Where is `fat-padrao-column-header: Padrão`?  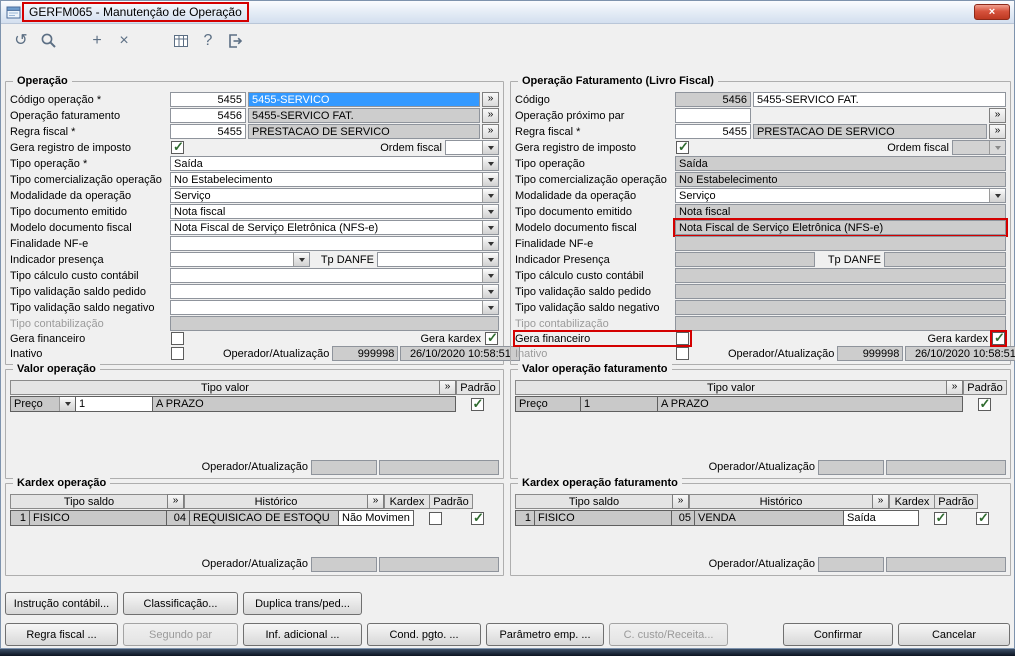 fat-padrao-column-header: Padrão is located at coordinates (985, 387).